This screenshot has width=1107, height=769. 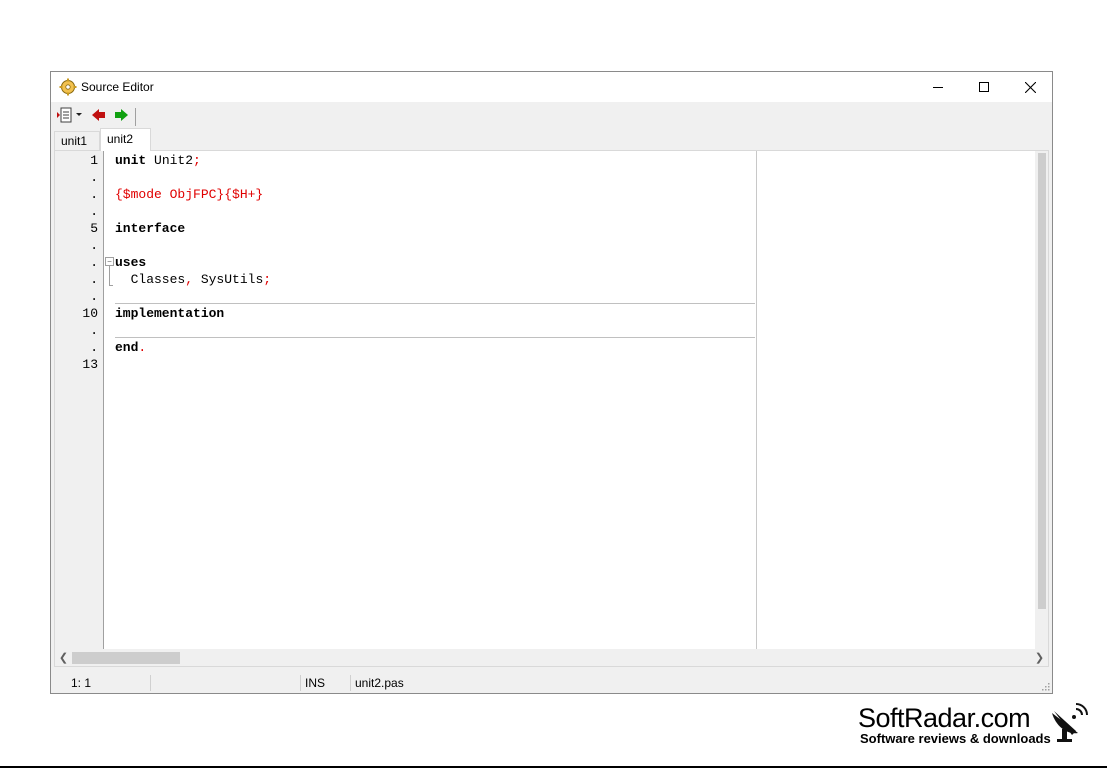 What do you see at coordinates (63, 657) in the screenshot?
I see `scroll-left-icon: ❮` at bounding box center [63, 657].